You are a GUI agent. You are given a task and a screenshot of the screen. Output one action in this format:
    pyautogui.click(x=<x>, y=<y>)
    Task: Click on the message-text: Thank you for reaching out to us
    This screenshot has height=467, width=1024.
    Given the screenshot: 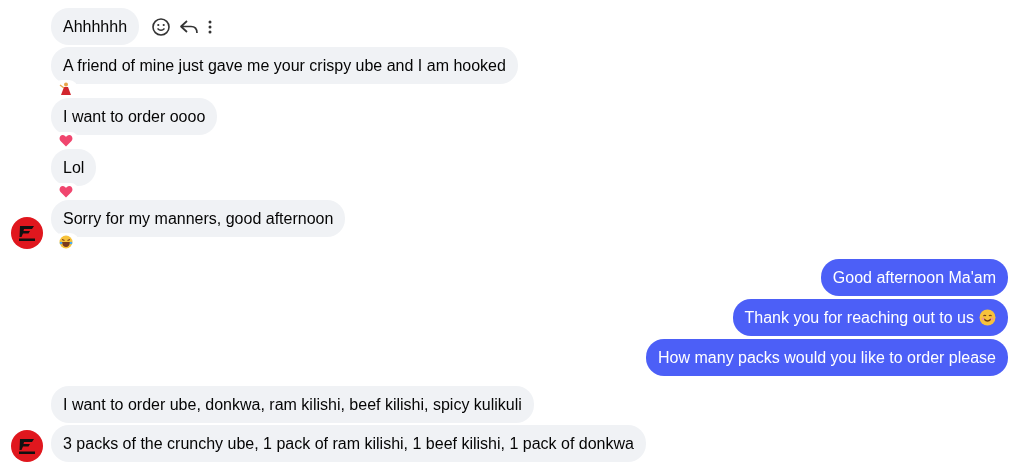 What is the action you would take?
    pyautogui.click(x=859, y=317)
    